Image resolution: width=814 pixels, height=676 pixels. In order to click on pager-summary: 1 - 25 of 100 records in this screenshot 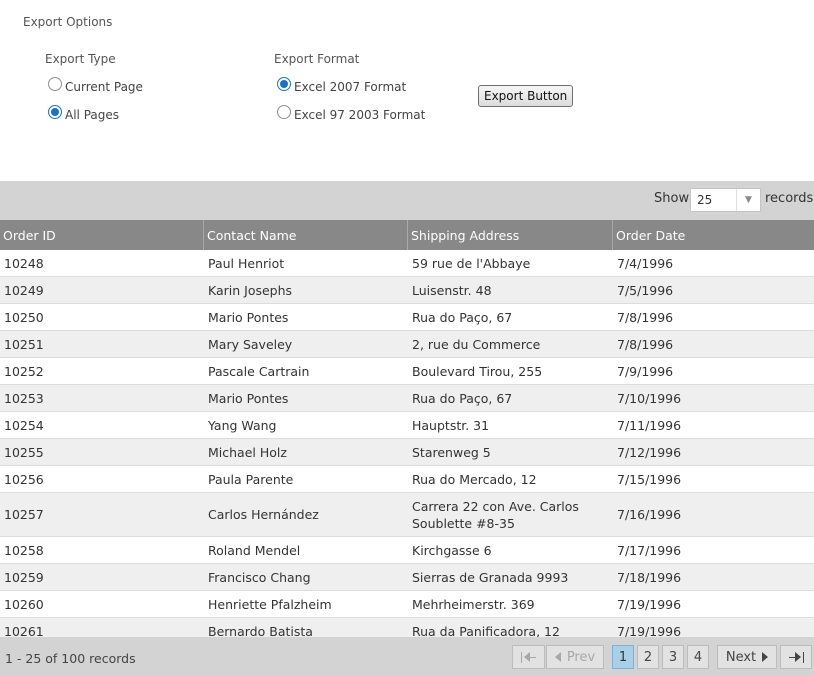, I will do `click(70, 658)`.